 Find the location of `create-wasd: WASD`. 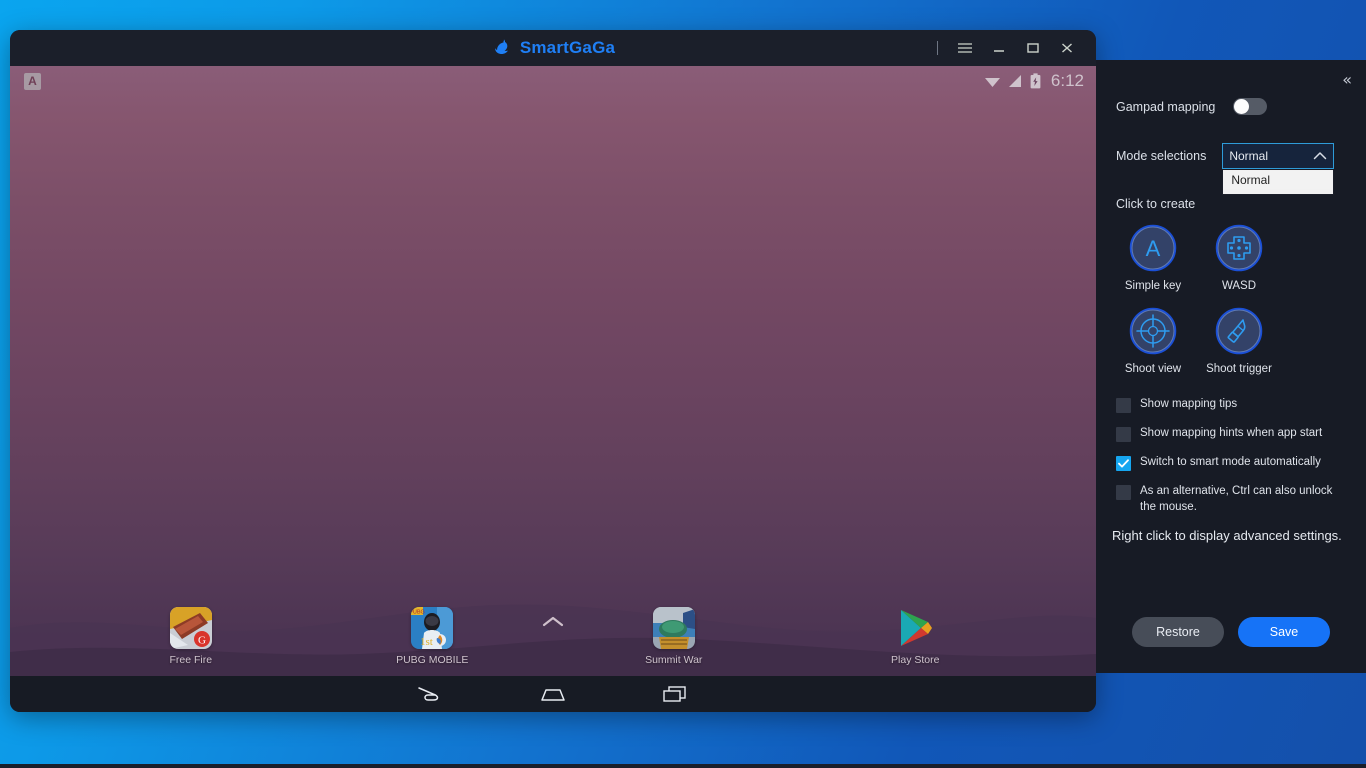

create-wasd: WASD is located at coordinates (1239, 257).